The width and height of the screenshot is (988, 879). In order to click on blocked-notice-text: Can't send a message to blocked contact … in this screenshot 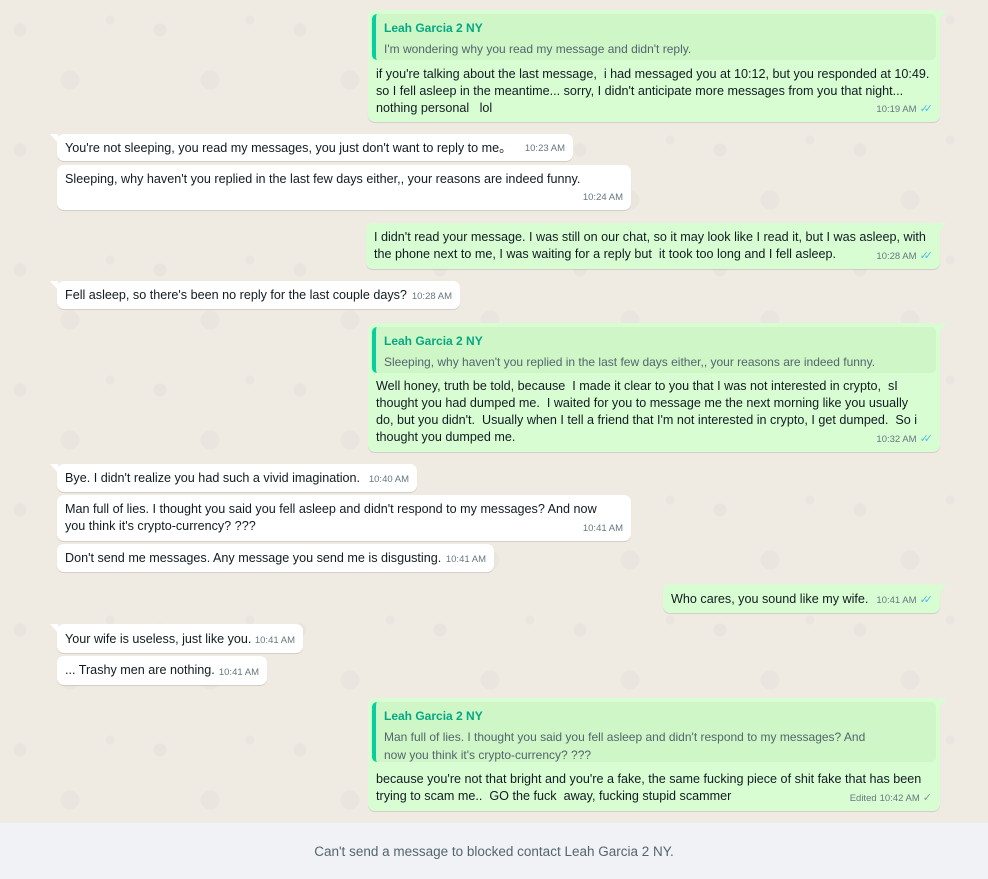, I will do `click(494, 851)`.